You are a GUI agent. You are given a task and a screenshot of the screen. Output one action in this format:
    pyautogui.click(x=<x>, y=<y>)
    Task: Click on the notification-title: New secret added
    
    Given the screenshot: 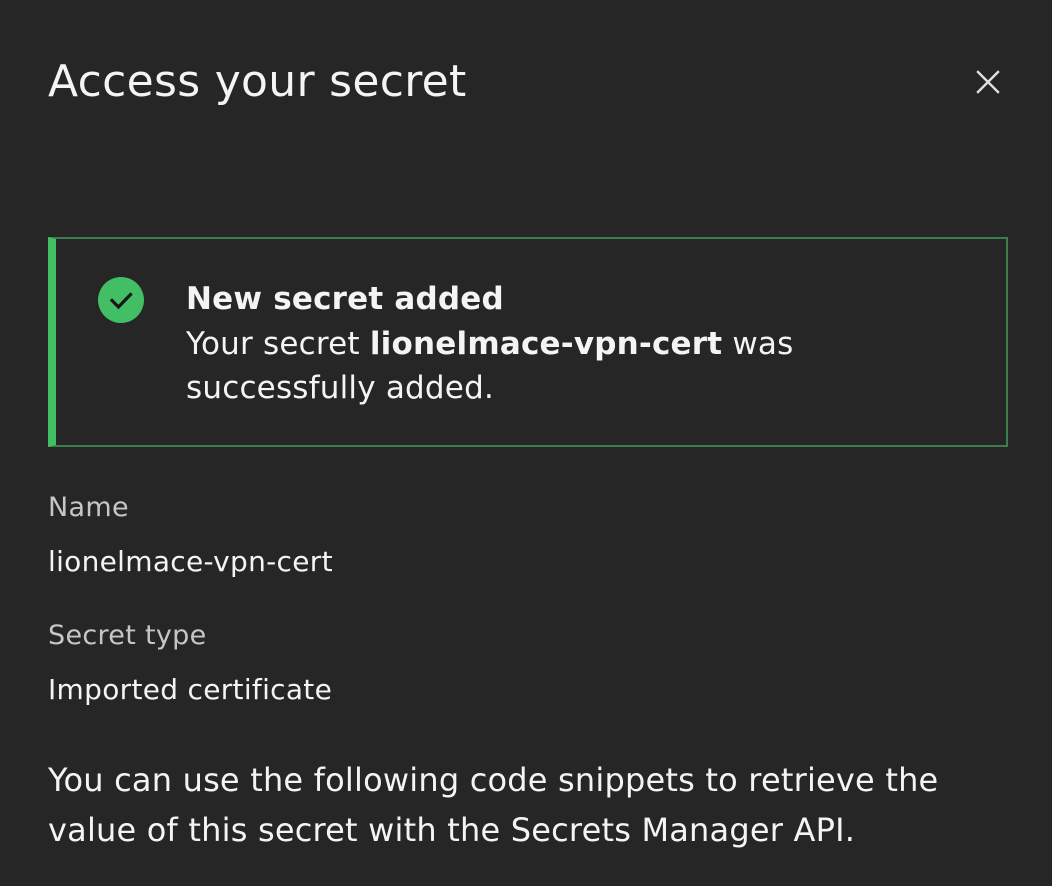 What is the action you would take?
    pyautogui.click(x=345, y=299)
    